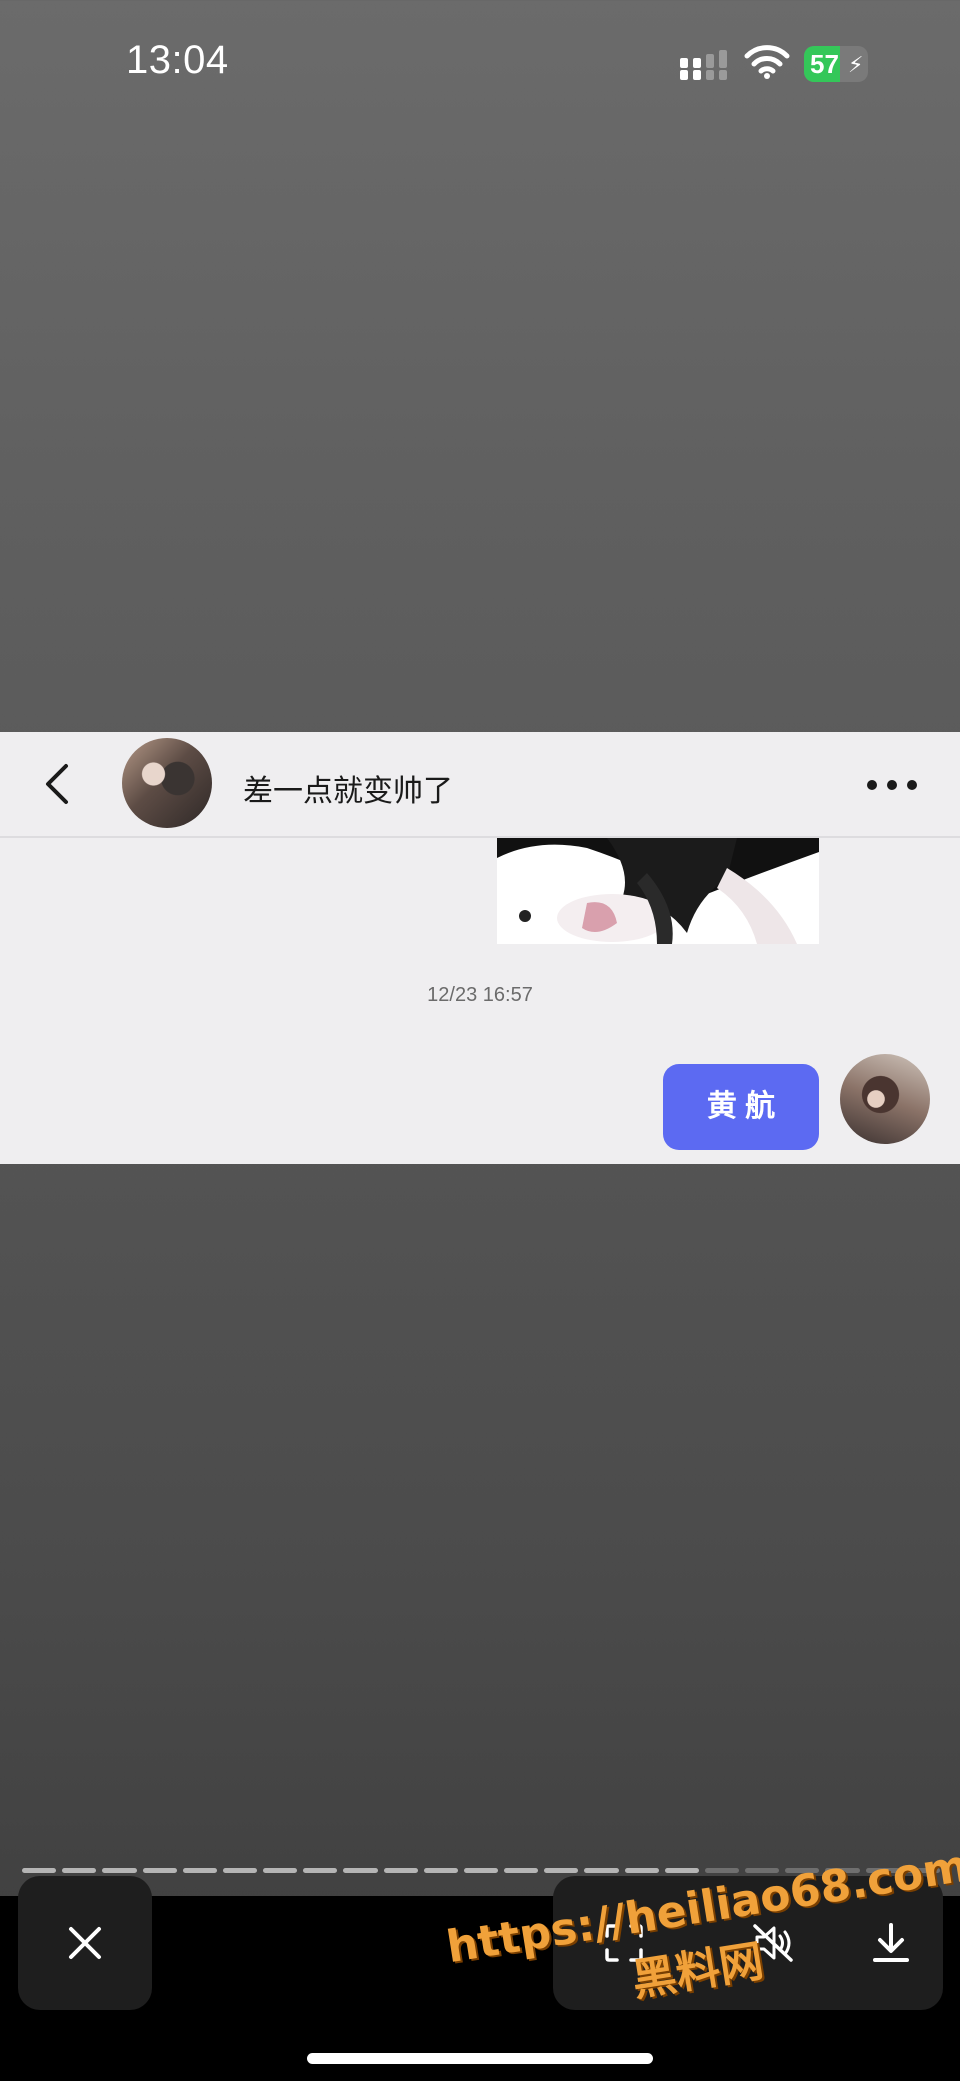  I want to click on chat-header: 差一点就变帅了, so click(480, 785).